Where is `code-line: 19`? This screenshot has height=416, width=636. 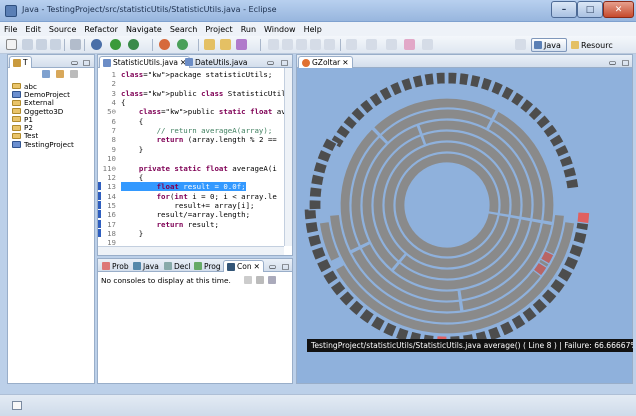
code-line: 19 is located at coordinates (191, 242).